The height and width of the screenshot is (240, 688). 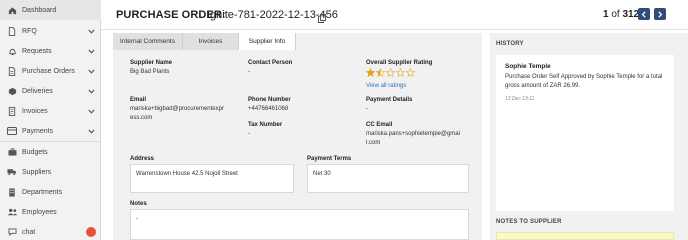 What do you see at coordinates (520, 99) in the screenshot?
I see `history-entry-date: 13 Dec 13:11` at bounding box center [520, 99].